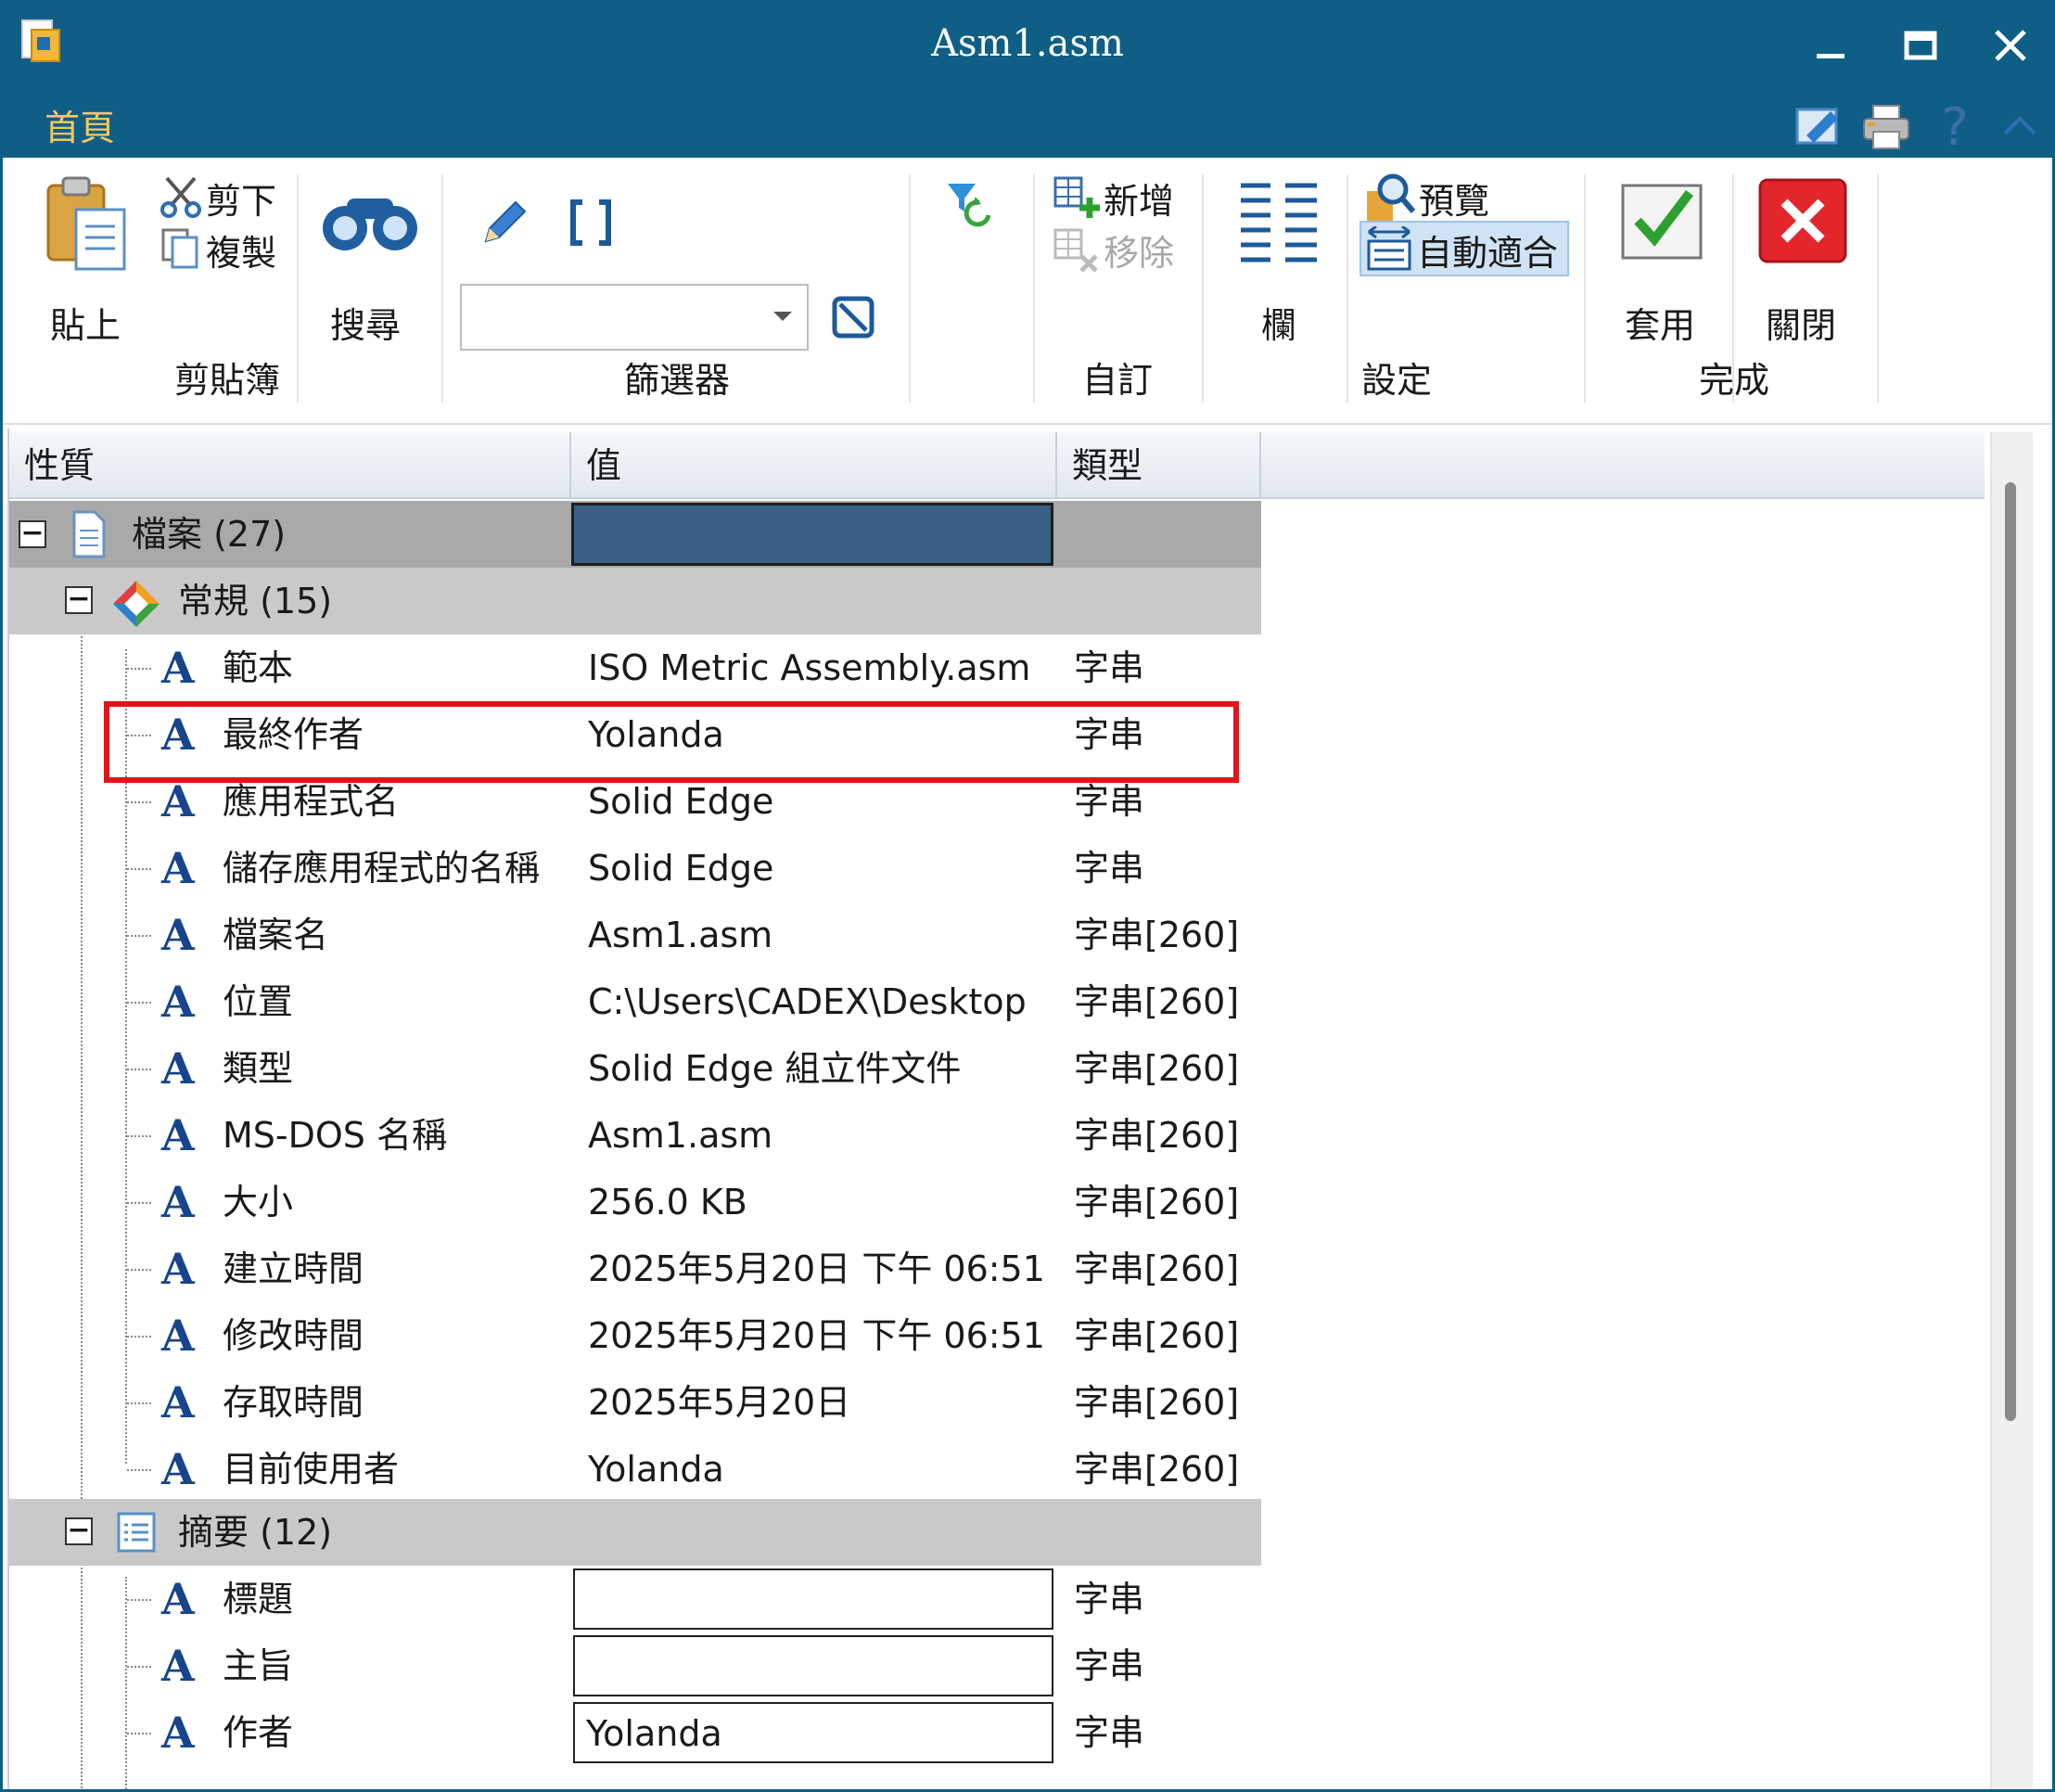 This screenshot has height=1792, width=2055. What do you see at coordinates (258, 667) in the screenshot?
I see `property-name: 範本` at bounding box center [258, 667].